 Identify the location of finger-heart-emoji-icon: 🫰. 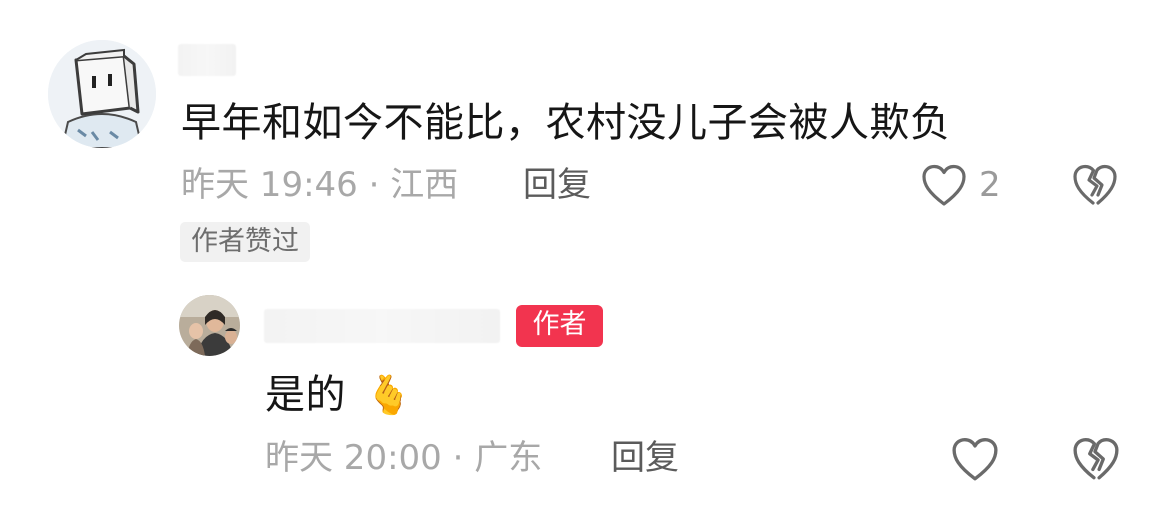
(389, 395).